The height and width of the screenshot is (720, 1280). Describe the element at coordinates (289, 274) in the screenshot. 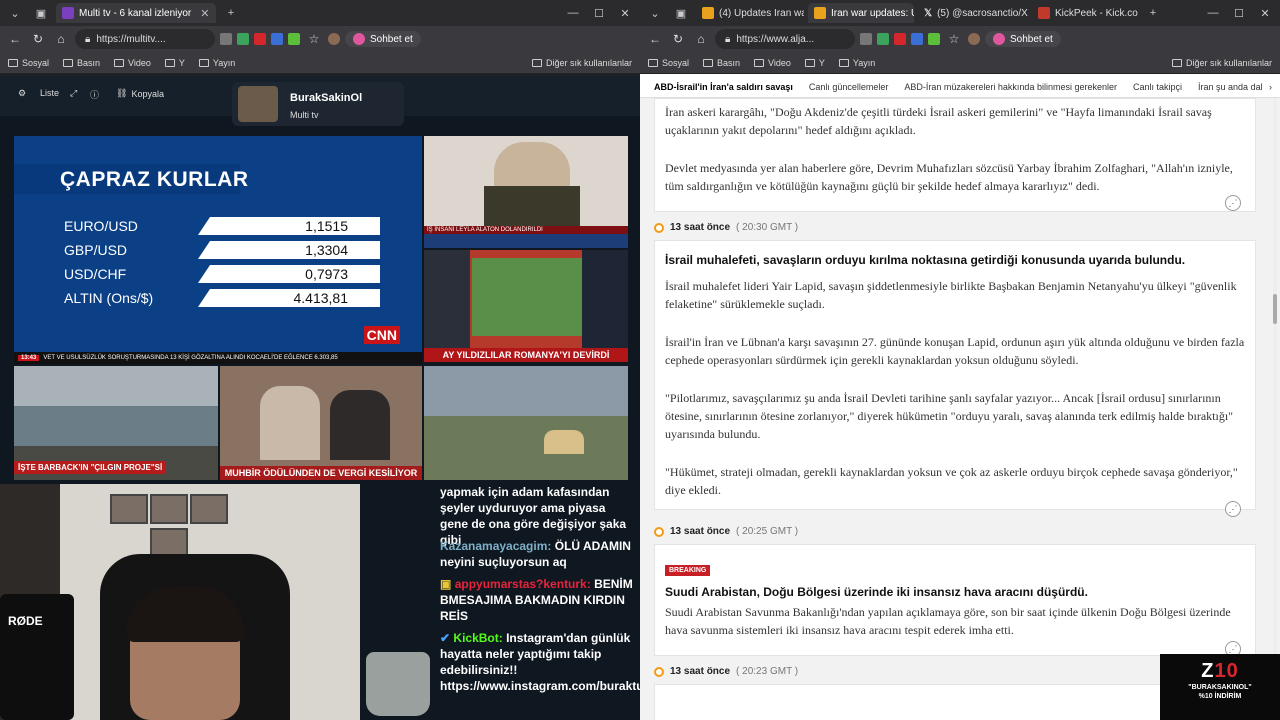

I see `rate-value: 0,7973` at that location.